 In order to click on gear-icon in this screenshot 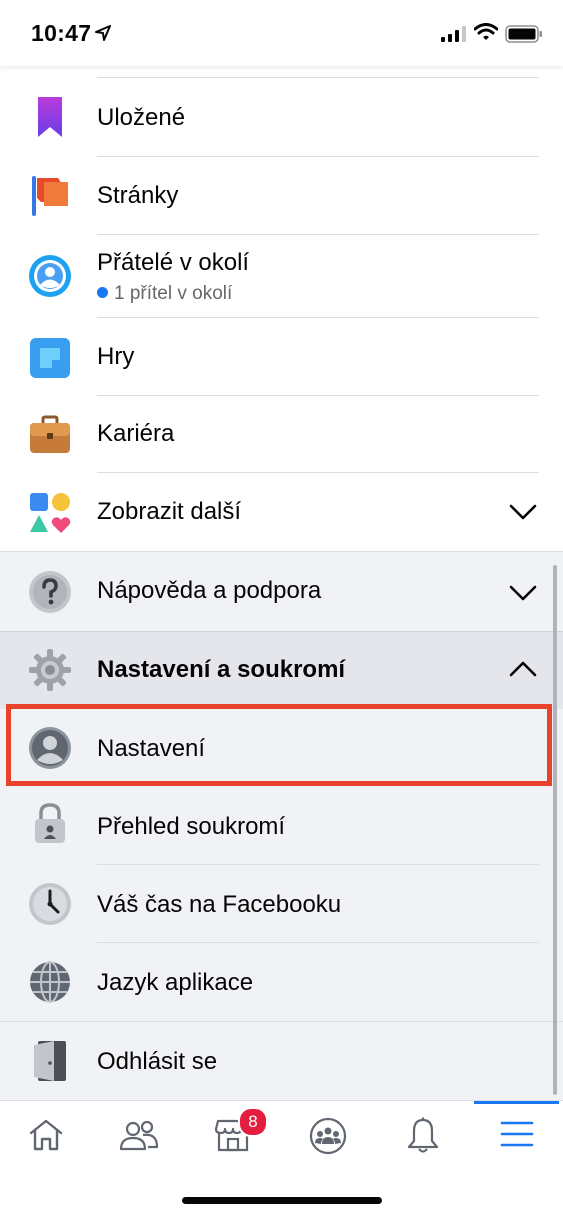, I will do `click(50, 670)`.